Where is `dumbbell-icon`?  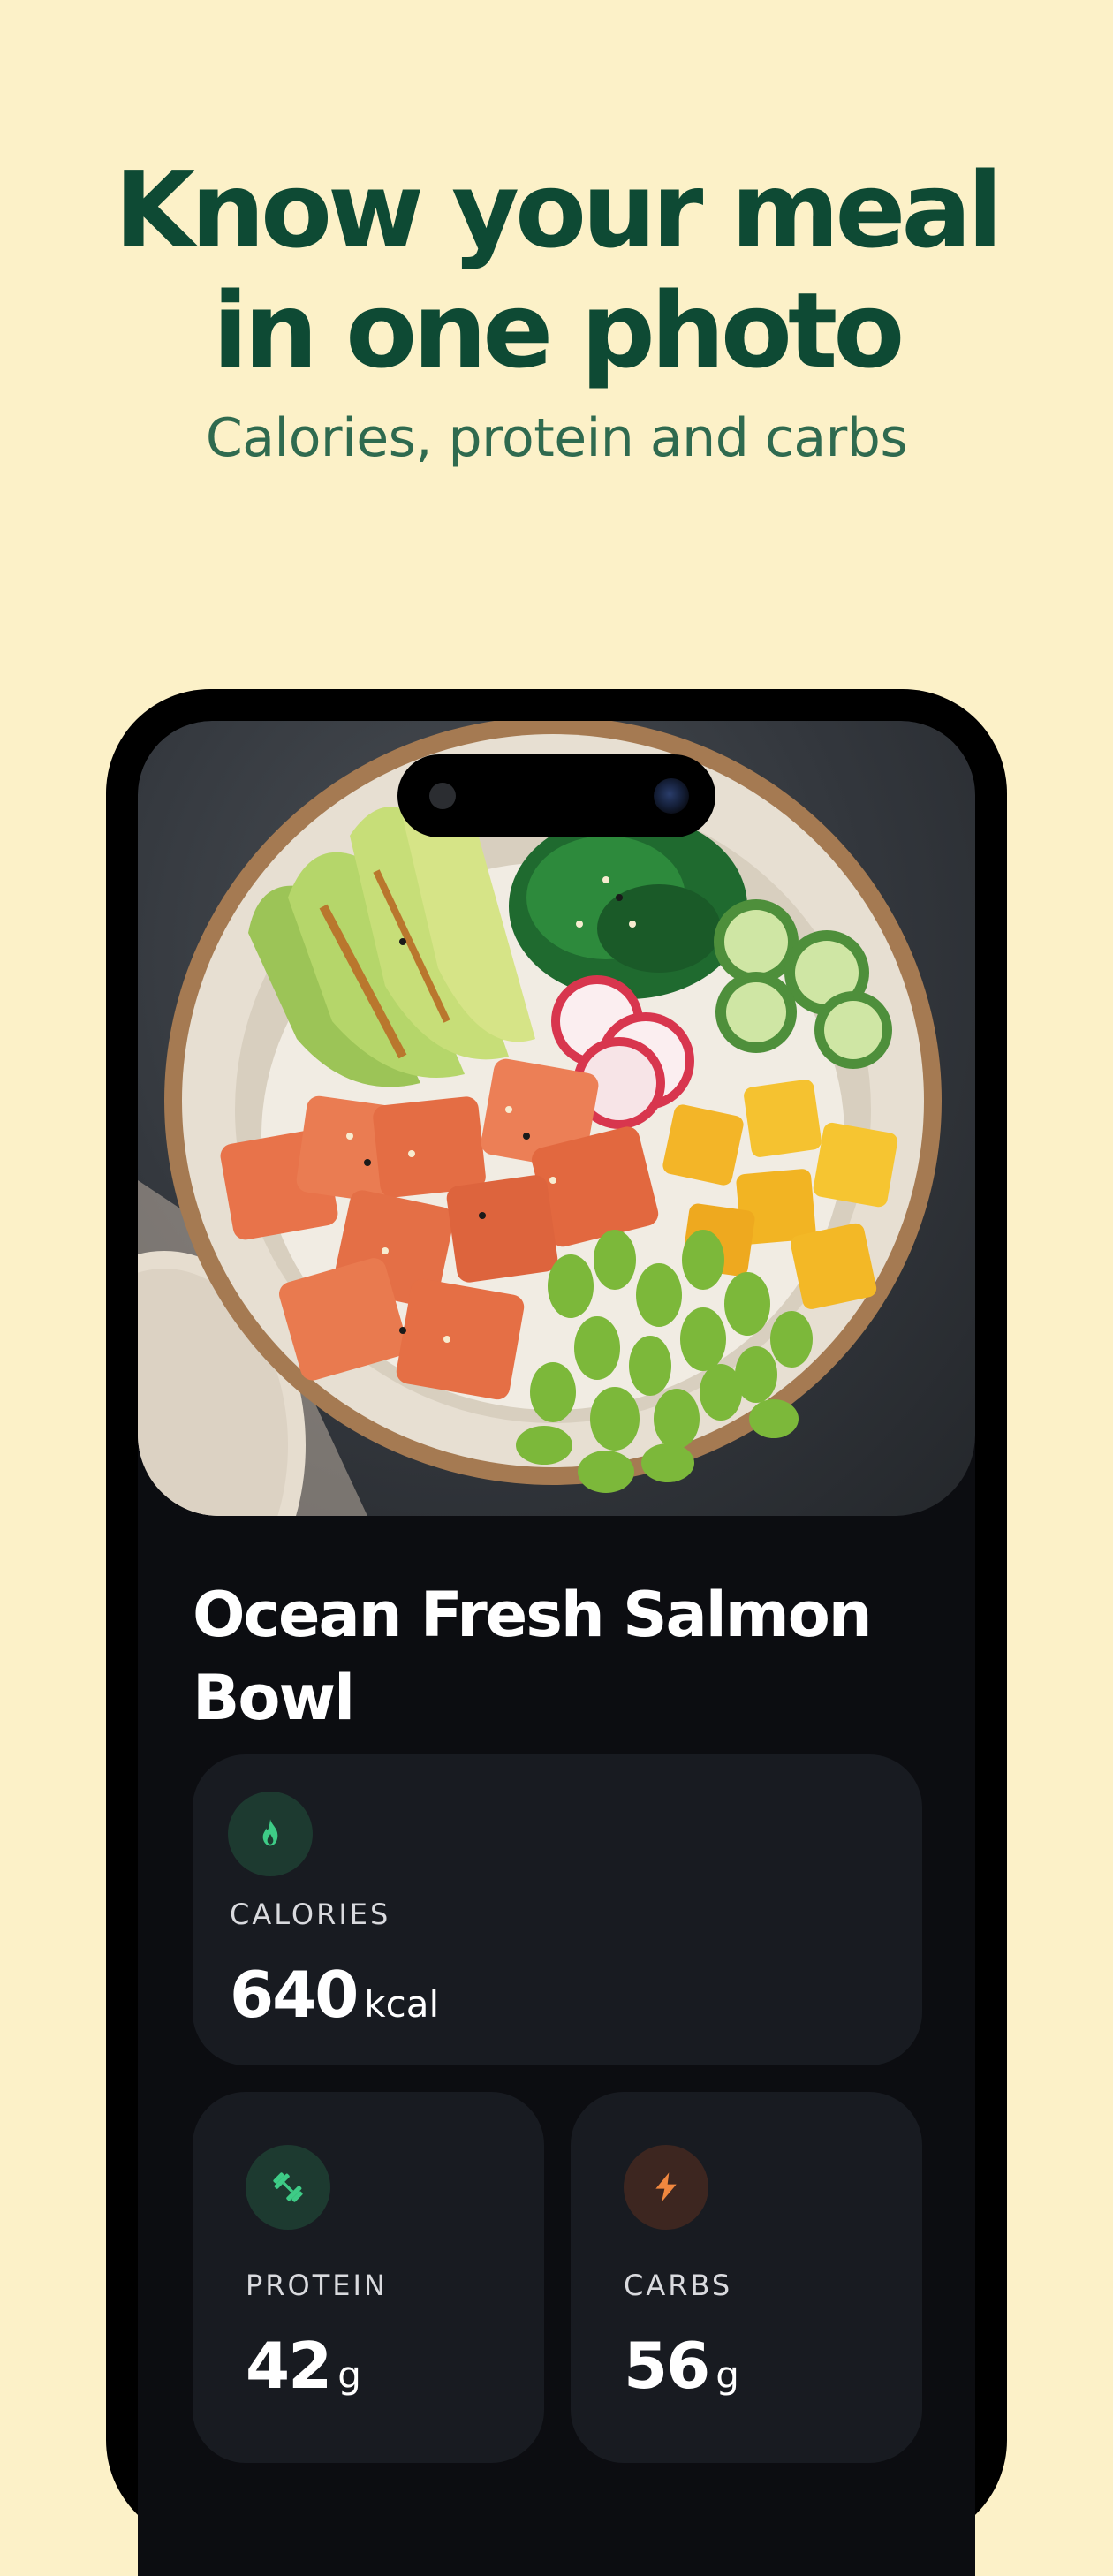 dumbbell-icon is located at coordinates (288, 2187).